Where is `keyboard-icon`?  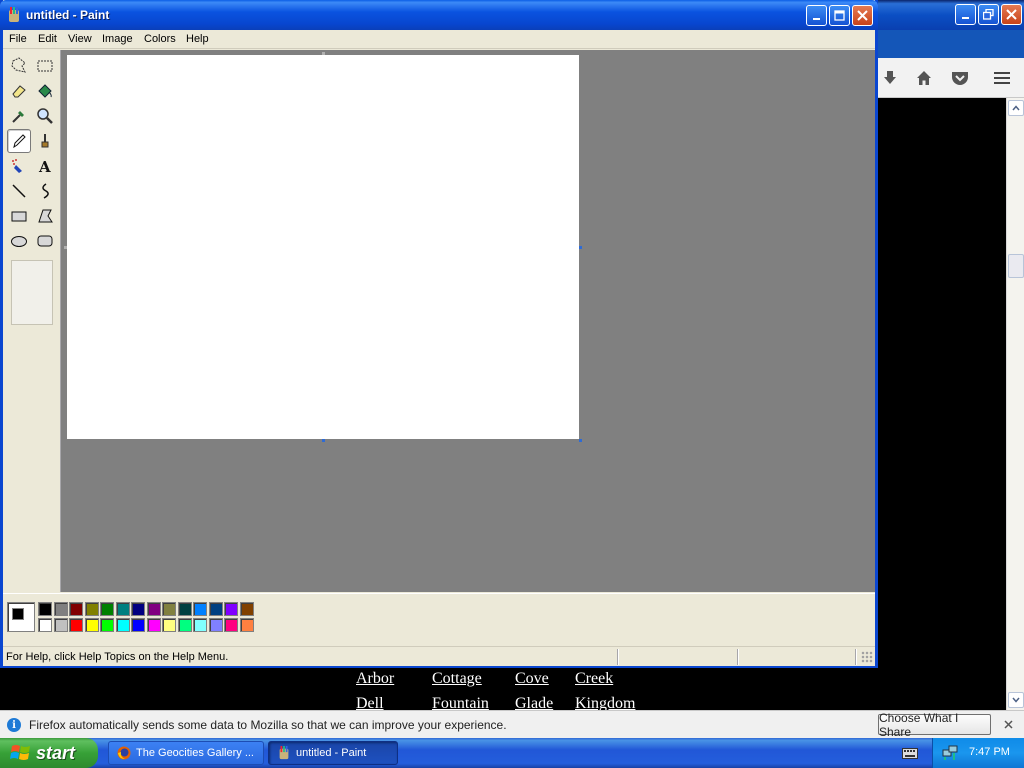 keyboard-icon is located at coordinates (910, 753).